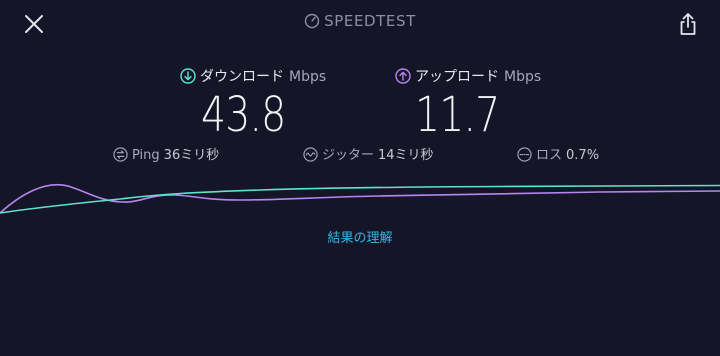 This screenshot has width=720, height=356. Describe the element at coordinates (310, 154) in the screenshot. I see `jitter-icon` at that location.